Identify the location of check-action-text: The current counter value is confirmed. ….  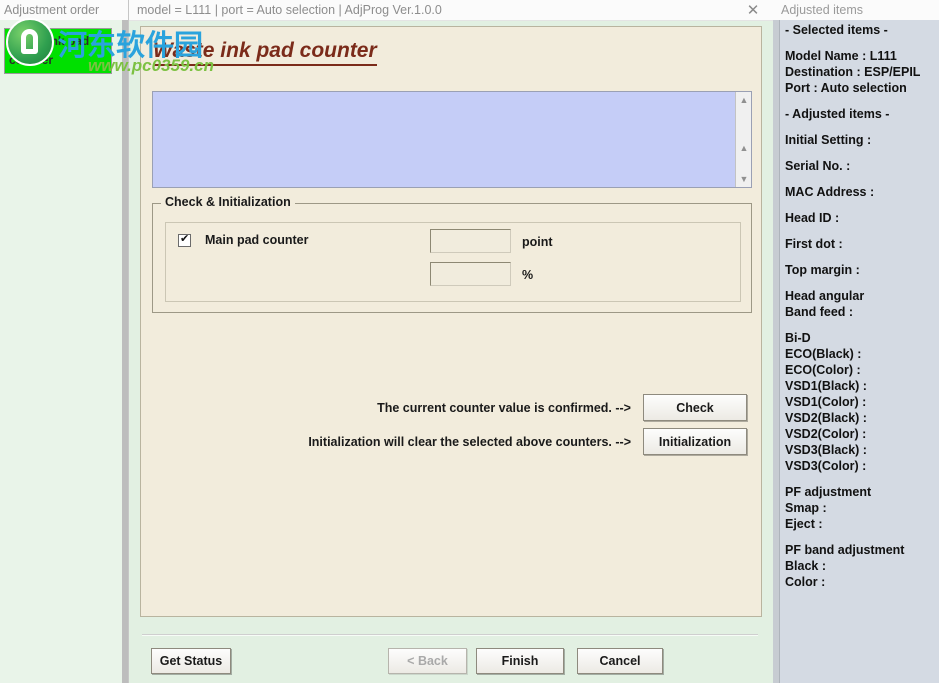
(504, 407).